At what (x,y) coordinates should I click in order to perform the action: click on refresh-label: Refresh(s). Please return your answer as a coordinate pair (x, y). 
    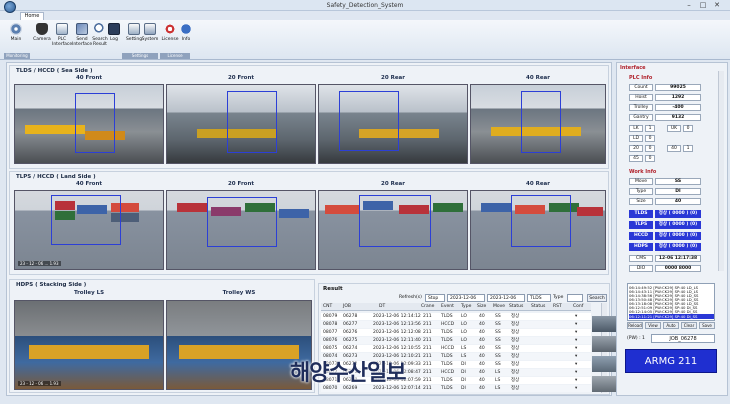
    Looking at the image, I should click on (410, 297).